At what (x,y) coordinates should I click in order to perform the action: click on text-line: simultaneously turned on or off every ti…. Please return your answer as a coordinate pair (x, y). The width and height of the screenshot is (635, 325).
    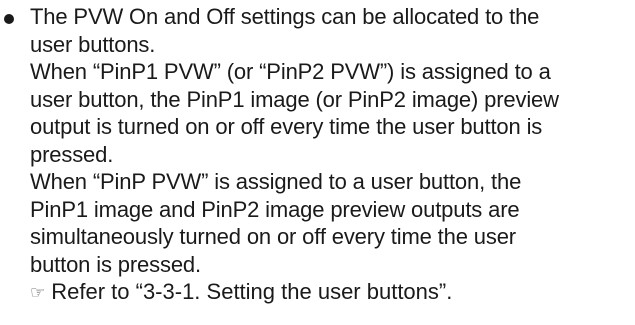
    Looking at the image, I should click on (273, 236).